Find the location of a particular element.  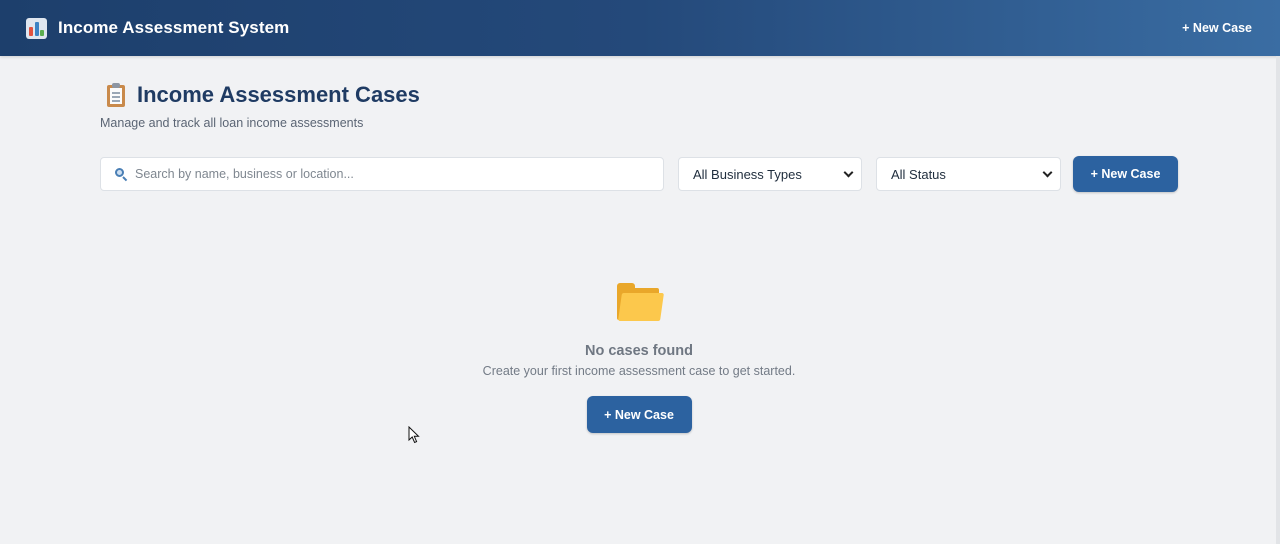

empty-state-title: No cases found is located at coordinates (639, 351).